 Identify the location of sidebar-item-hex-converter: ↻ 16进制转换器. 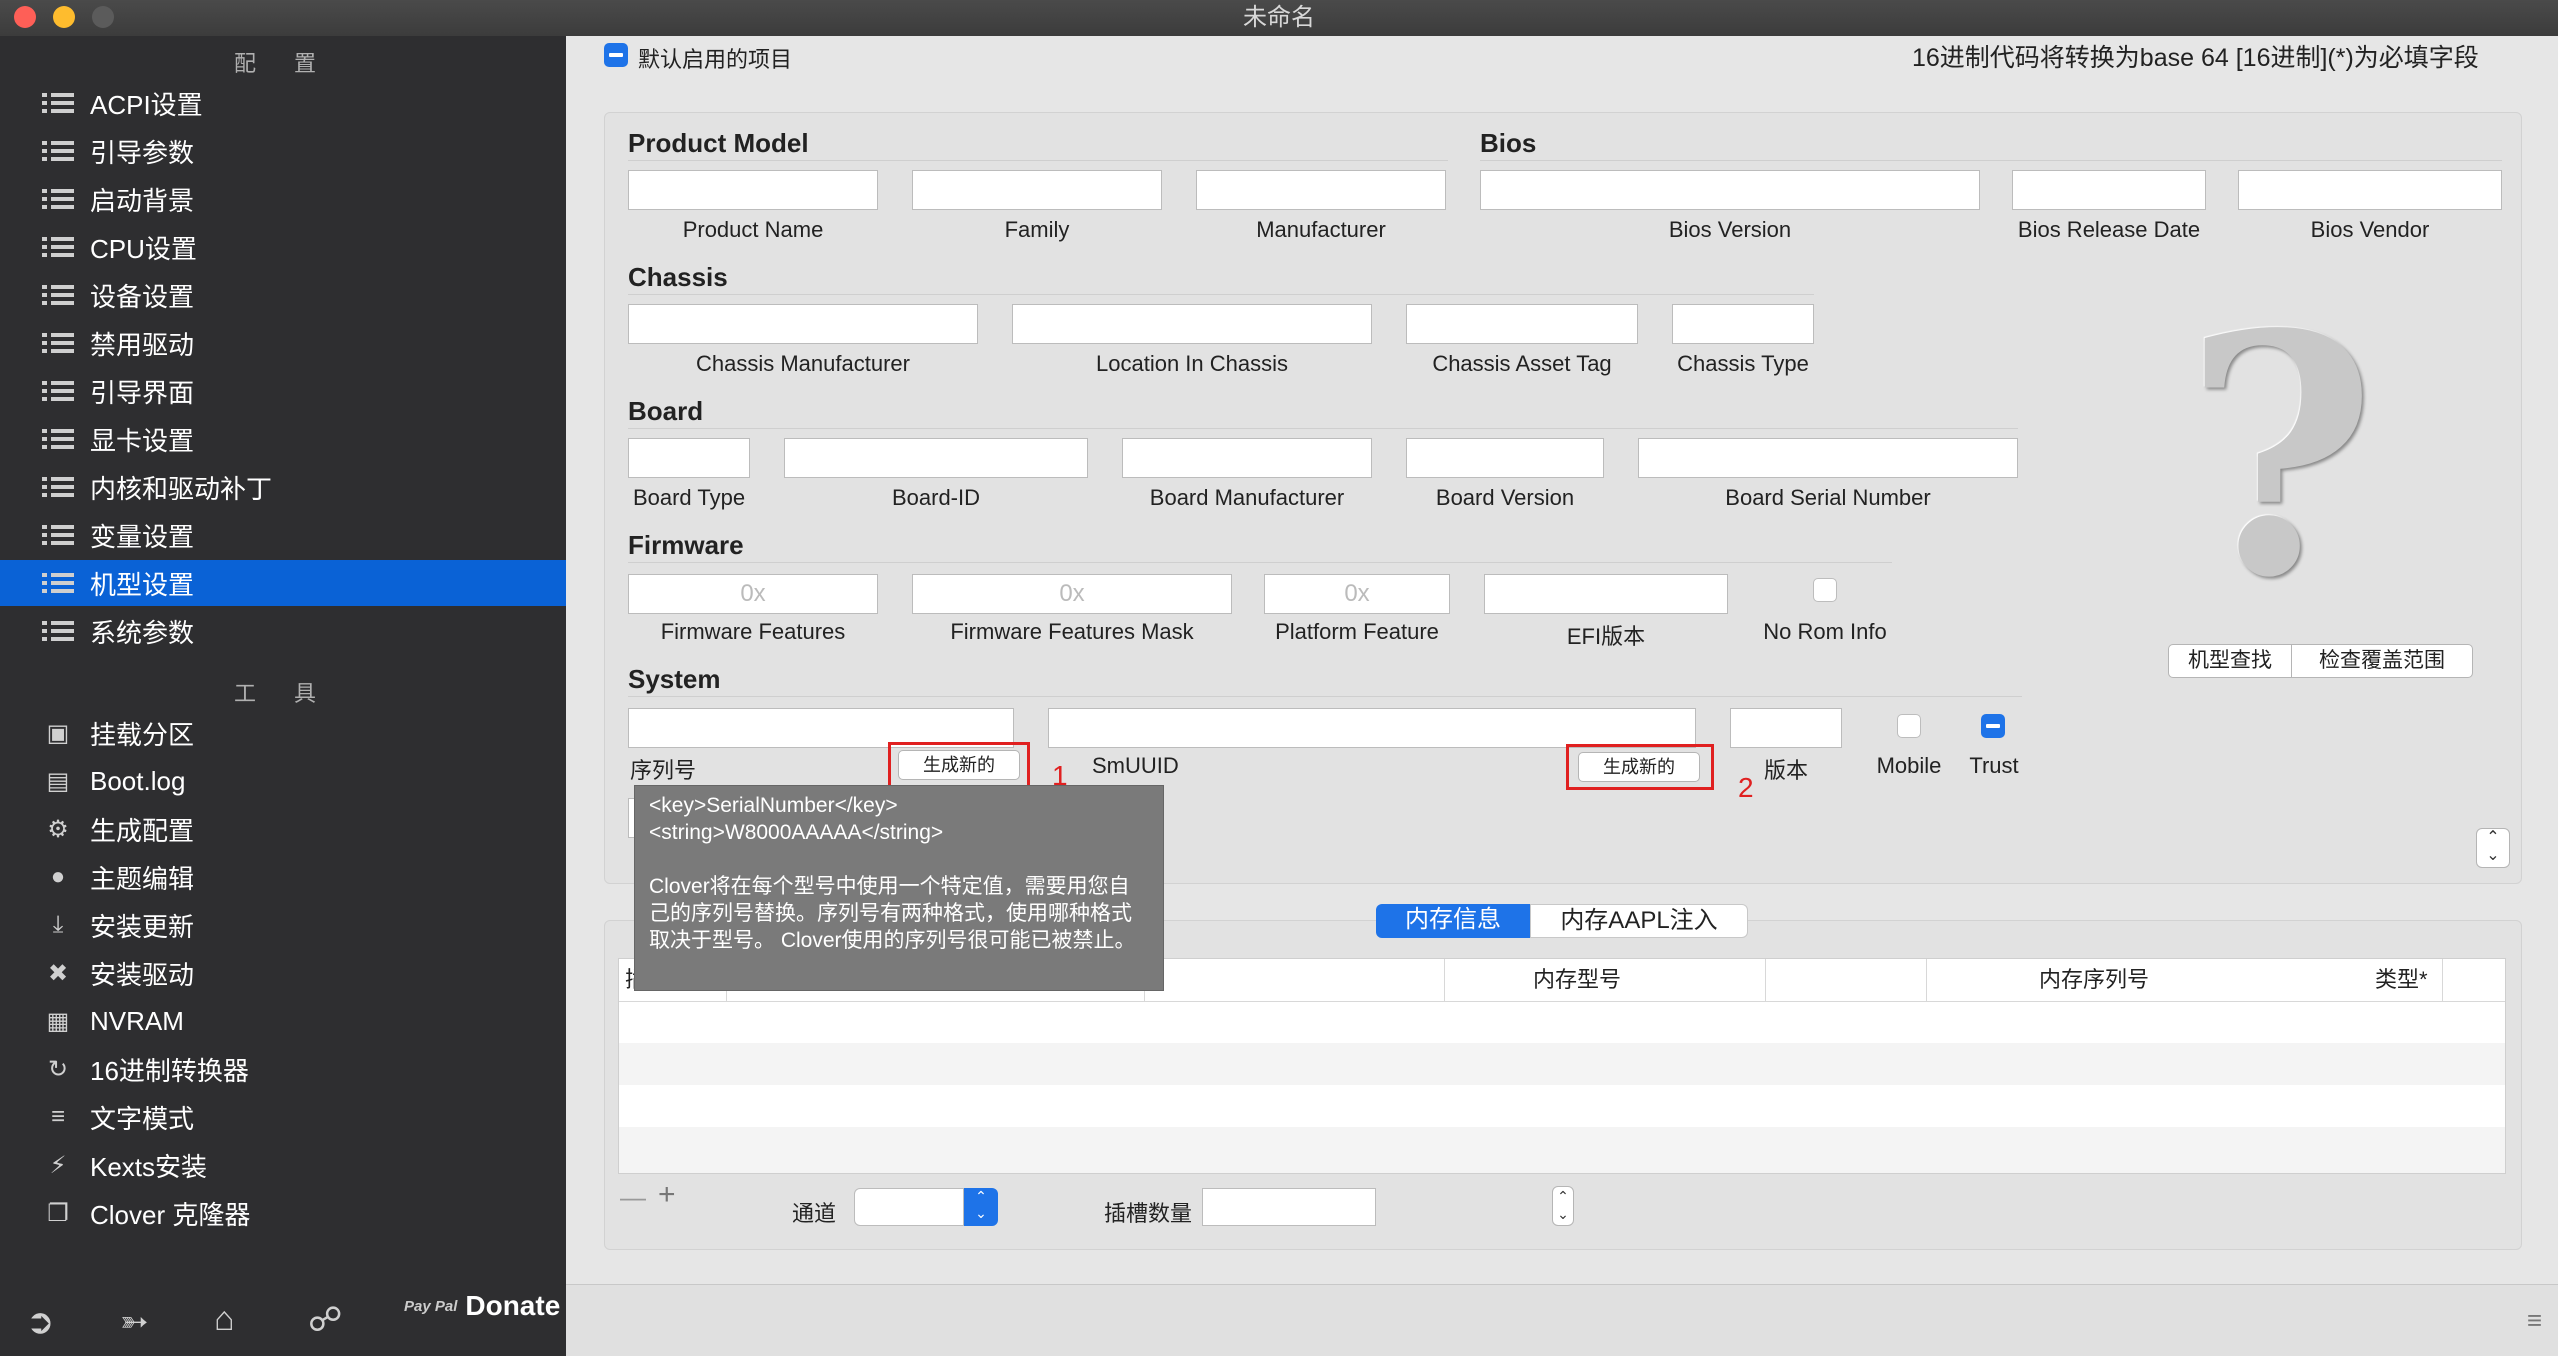
(283, 1069).